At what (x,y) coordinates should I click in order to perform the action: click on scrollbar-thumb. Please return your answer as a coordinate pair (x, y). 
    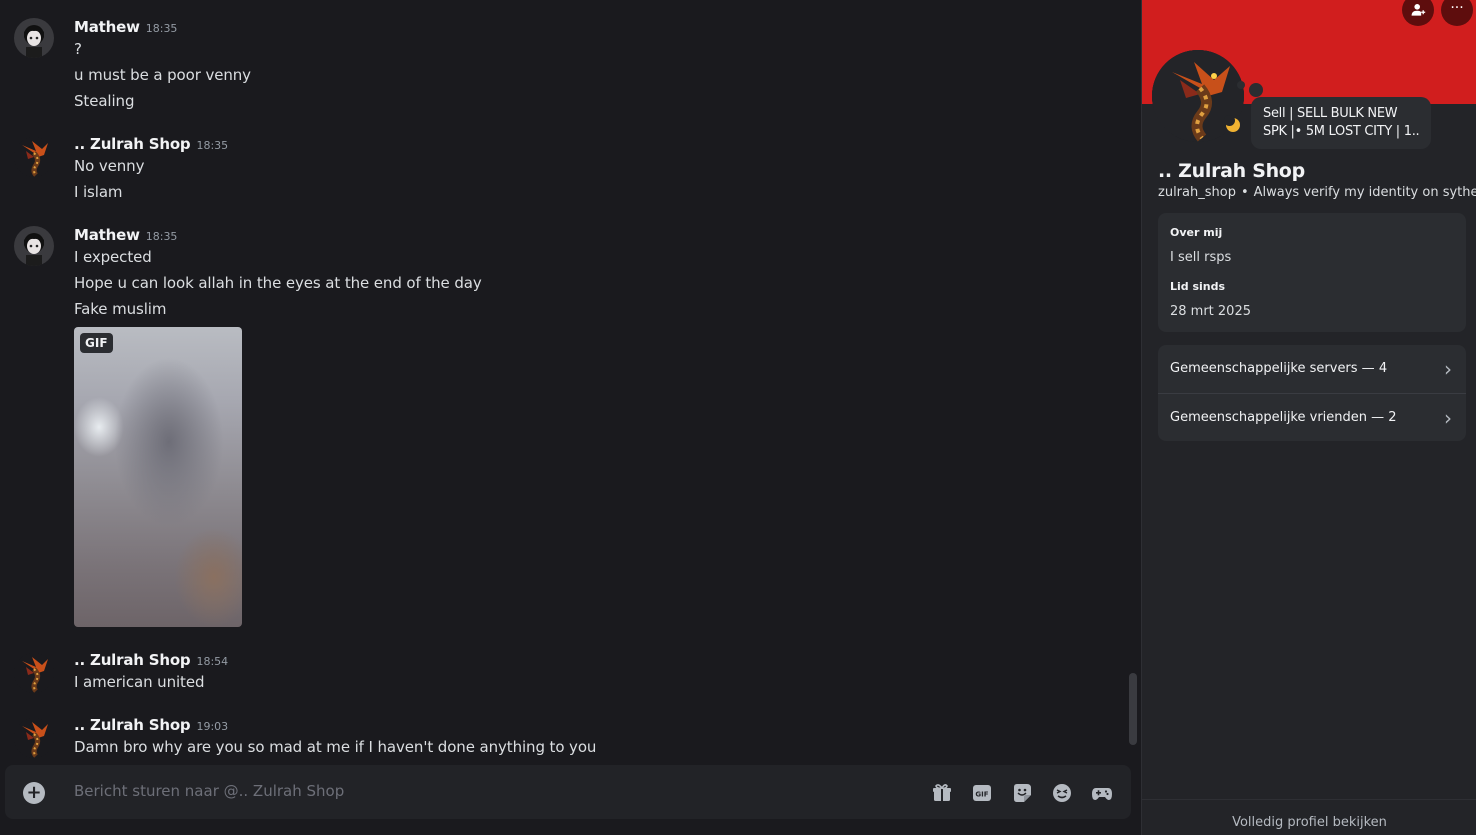
    Looking at the image, I should click on (1133, 709).